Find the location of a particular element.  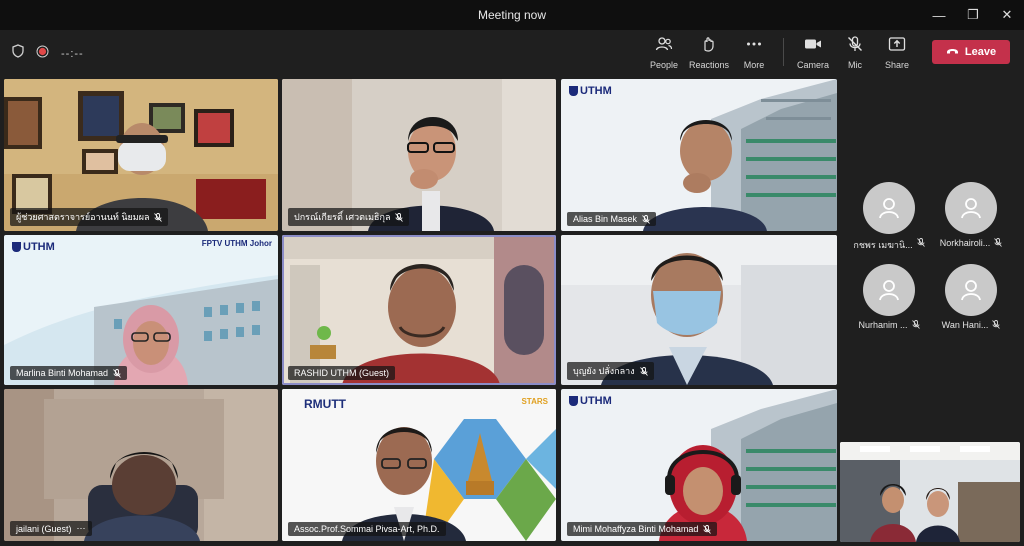

participant-name-tag: บุญยัง ปลั่งกลาง is located at coordinates (610, 371).